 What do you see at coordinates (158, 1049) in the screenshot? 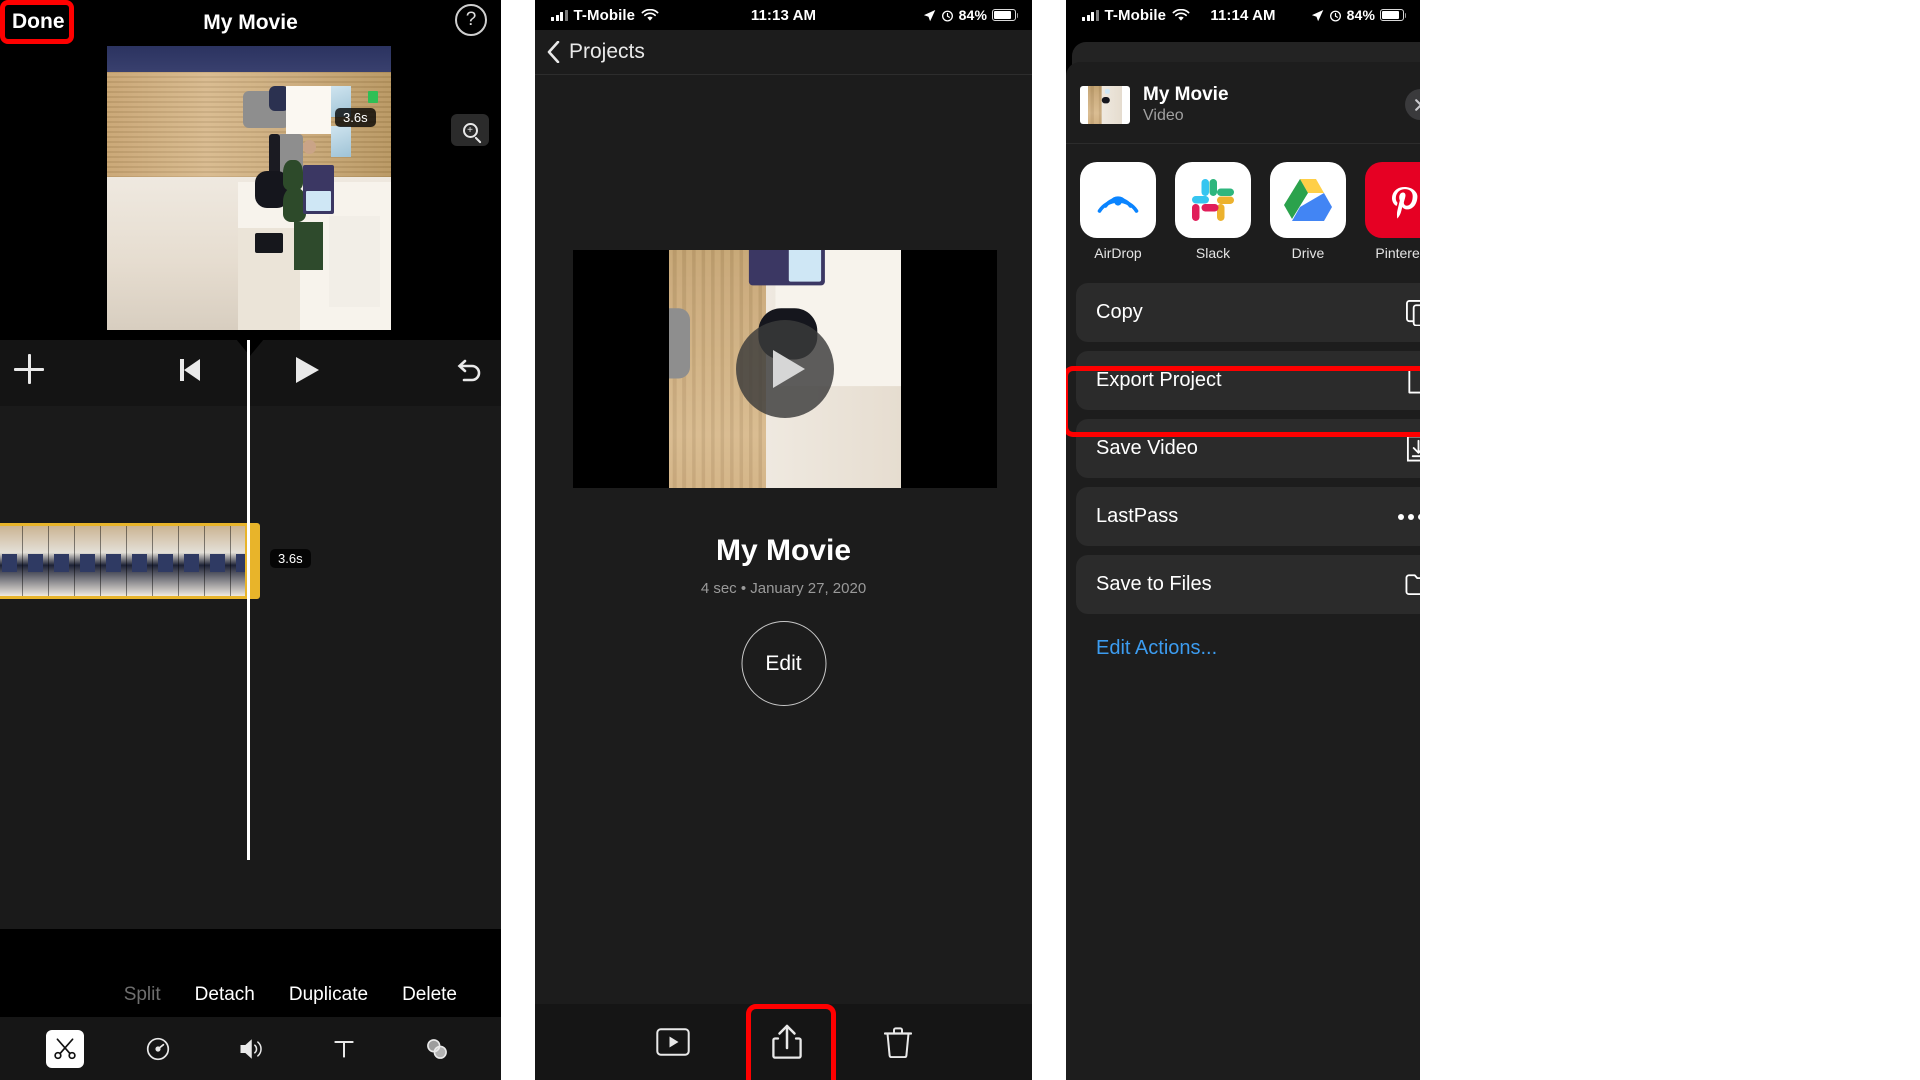
I see `speedometer-icon` at bounding box center [158, 1049].